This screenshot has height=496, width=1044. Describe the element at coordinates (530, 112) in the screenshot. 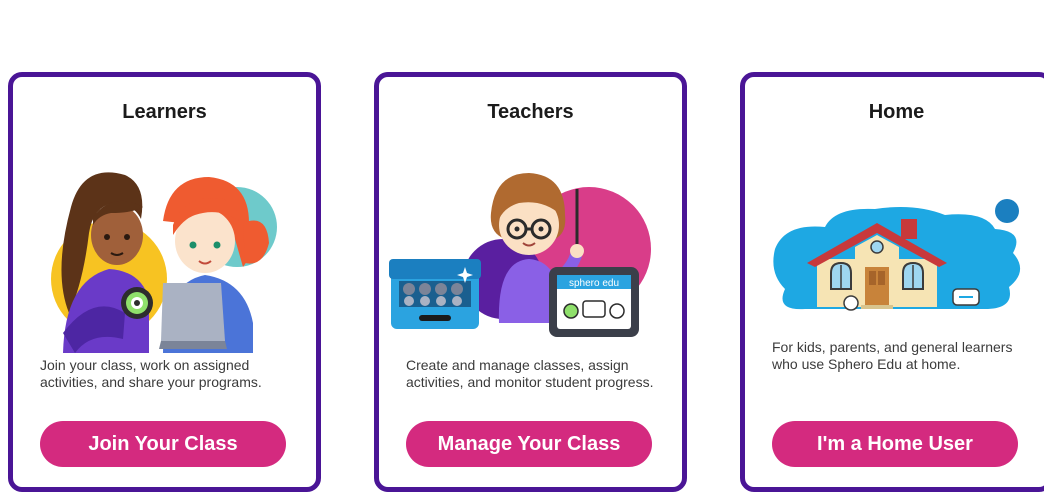

I see `teachers-title: Teachers` at that location.